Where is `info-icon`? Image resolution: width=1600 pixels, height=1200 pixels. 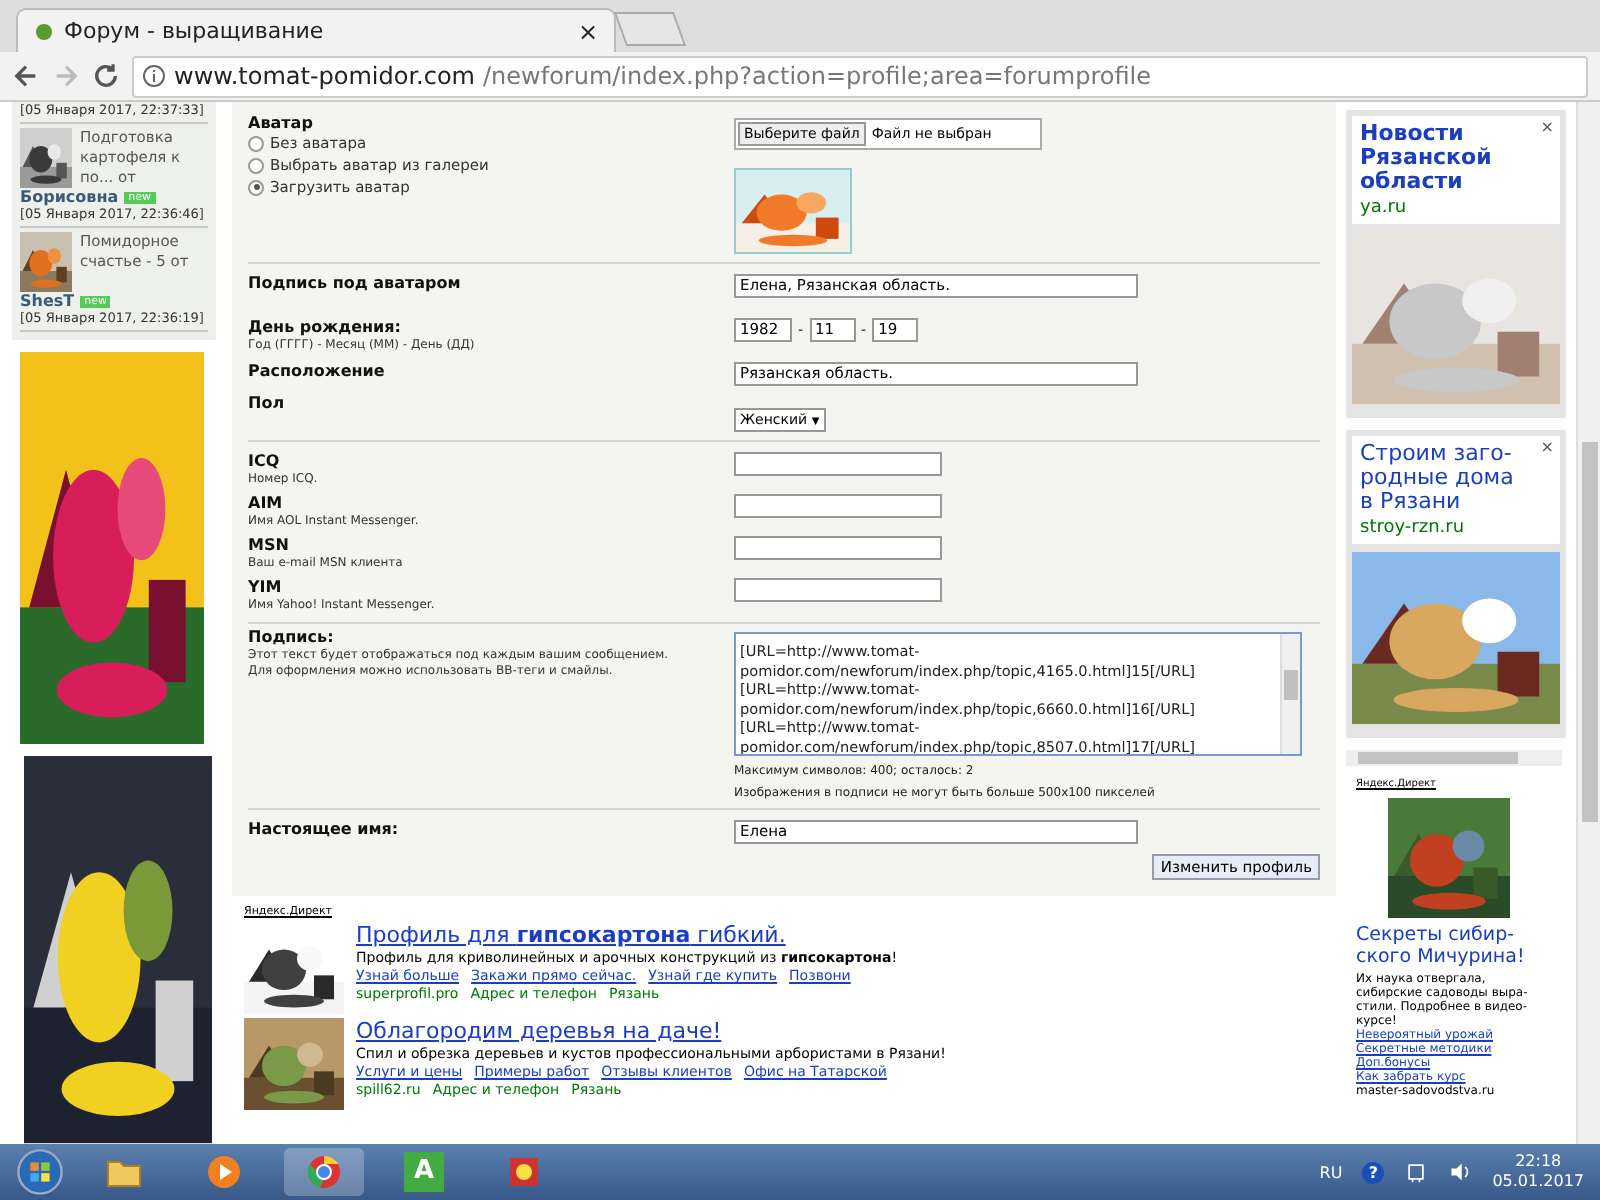
info-icon is located at coordinates (154, 76).